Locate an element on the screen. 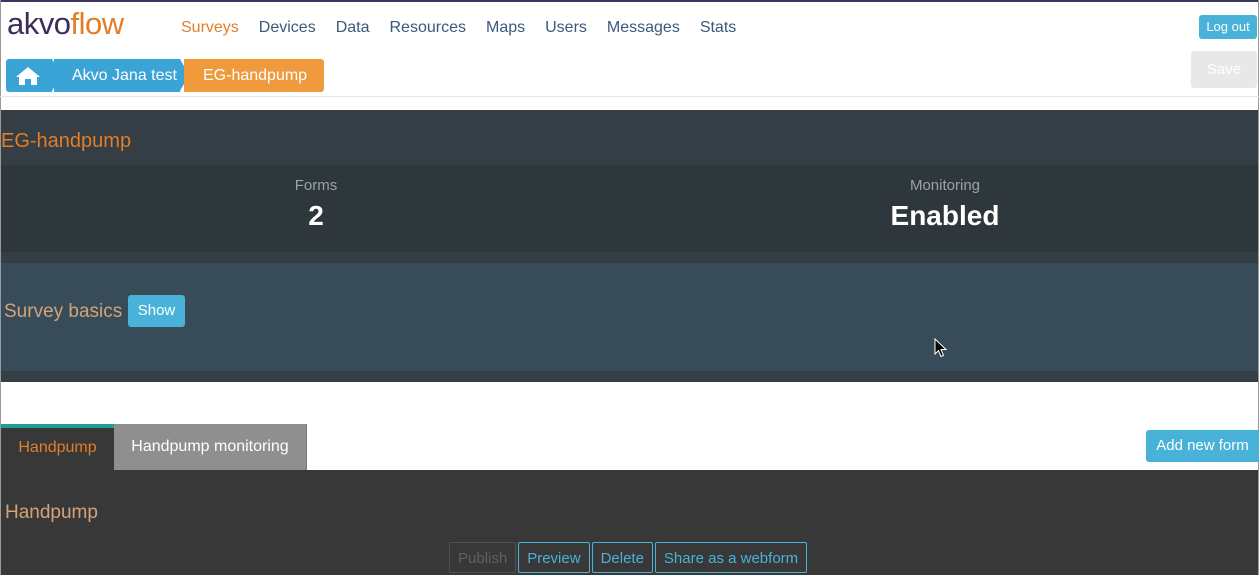 This screenshot has height=575, width=1259. stat-monitoring-value: Enabled is located at coordinates (945, 215).